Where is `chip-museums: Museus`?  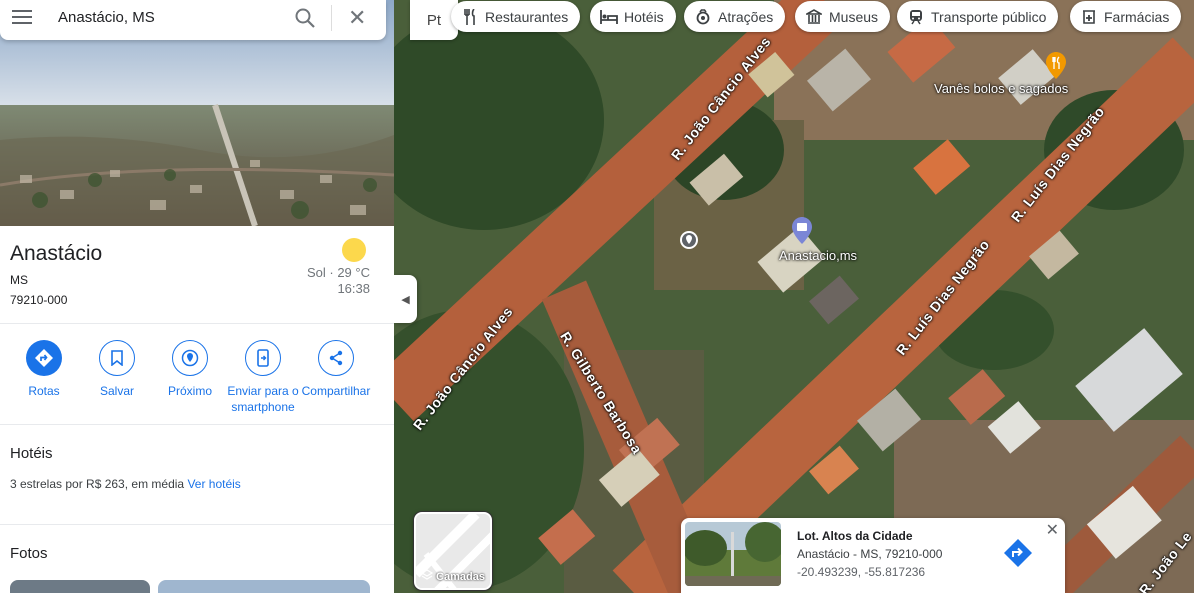 chip-museums: Museus is located at coordinates (843, 16).